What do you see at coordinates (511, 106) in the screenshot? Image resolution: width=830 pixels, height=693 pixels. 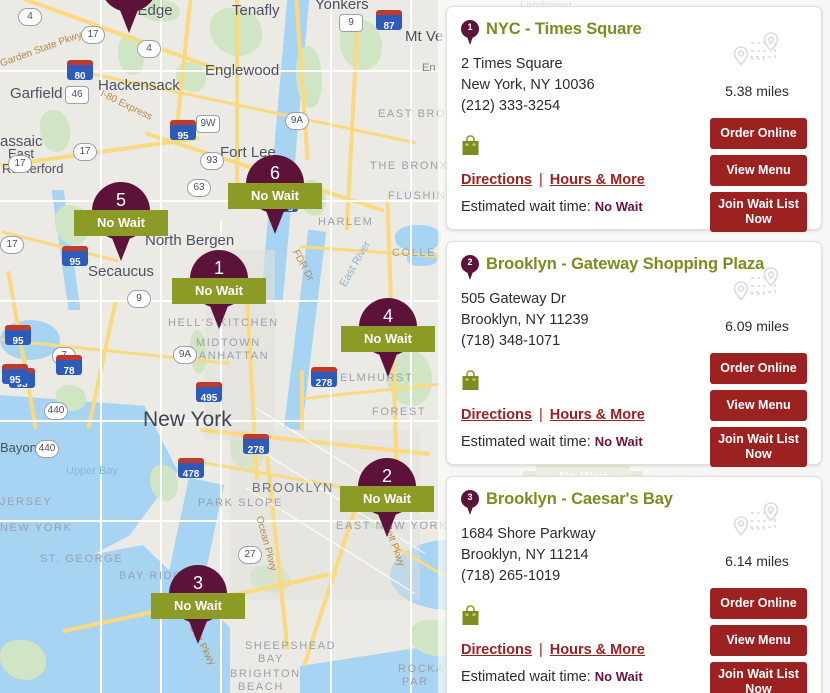 I see `store-phone: (212) 333-3254` at bounding box center [511, 106].